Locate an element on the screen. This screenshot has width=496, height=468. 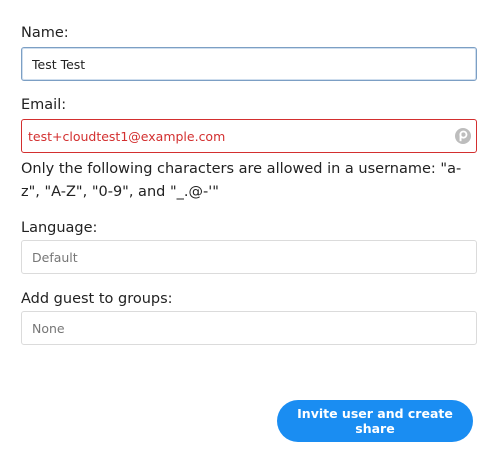
password-manager-icon is located at coordinates (463, 136).